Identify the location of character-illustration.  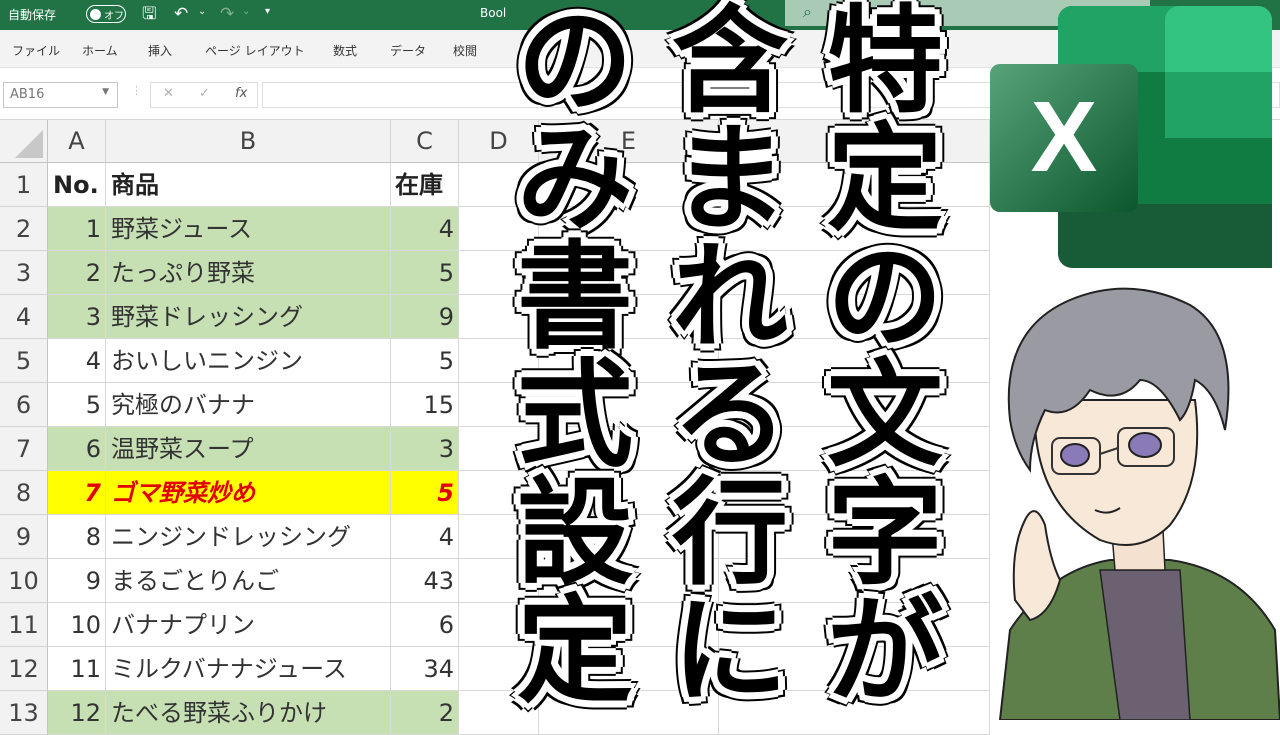
(1139, 503).